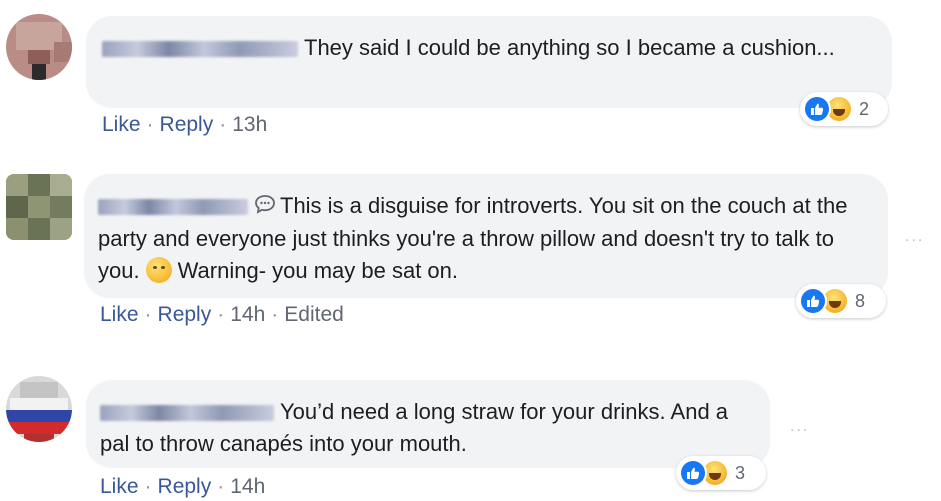  Describe the element at coordinates (740, 472) in the screenshot. I see `reaction-count: 3` at that location.